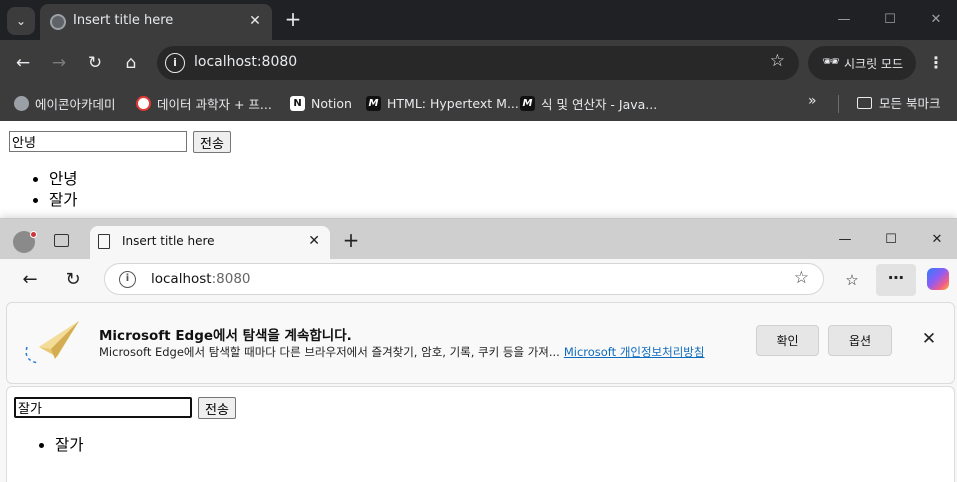 Image resolution: width=957 pixels, height=482 pixels. Describe the element at coordinates (634, 352) in the screenshot. I see `privacy-link: Microsoft 개인정보처리방침` at that location.